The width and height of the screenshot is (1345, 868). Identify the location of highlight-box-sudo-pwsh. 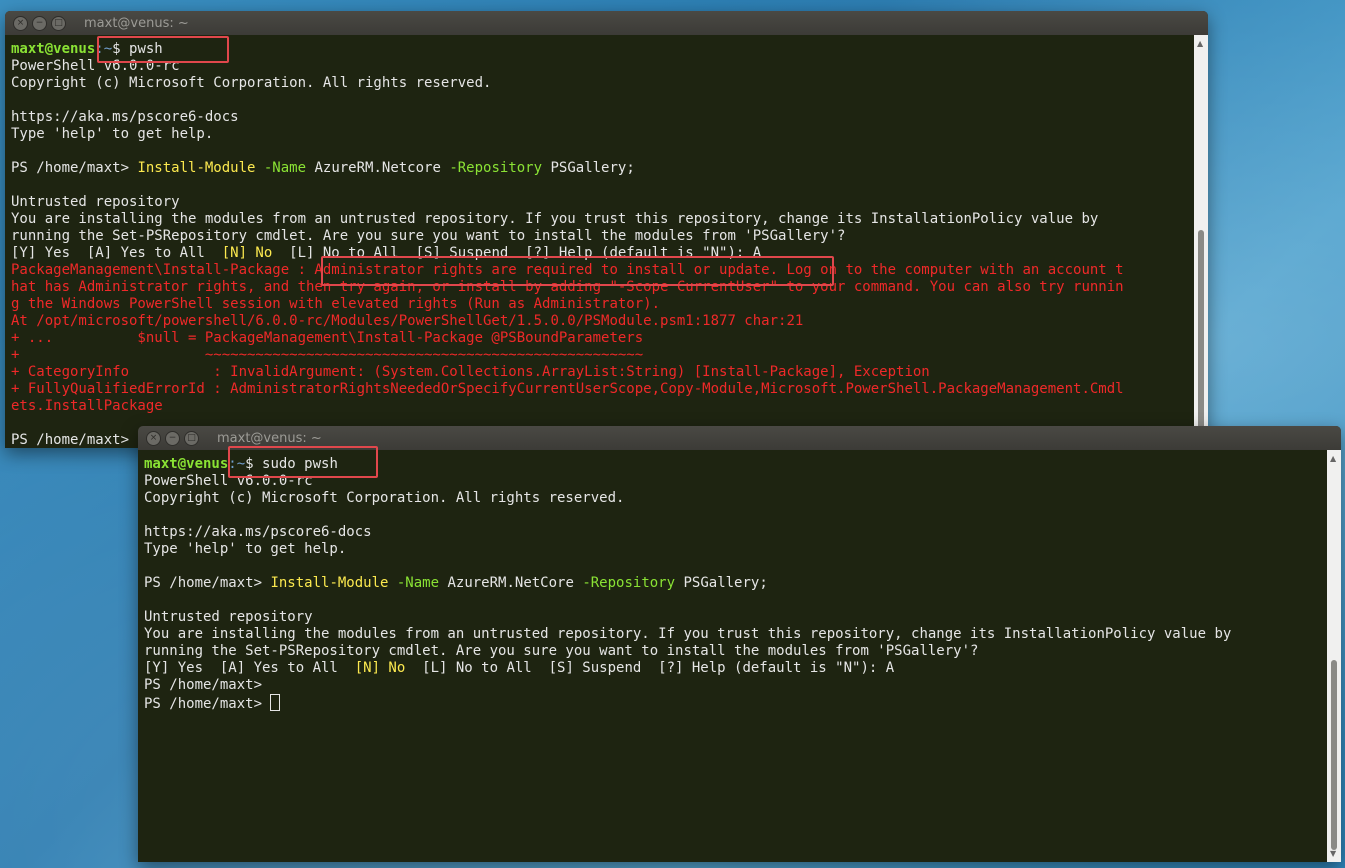
(303, 462).